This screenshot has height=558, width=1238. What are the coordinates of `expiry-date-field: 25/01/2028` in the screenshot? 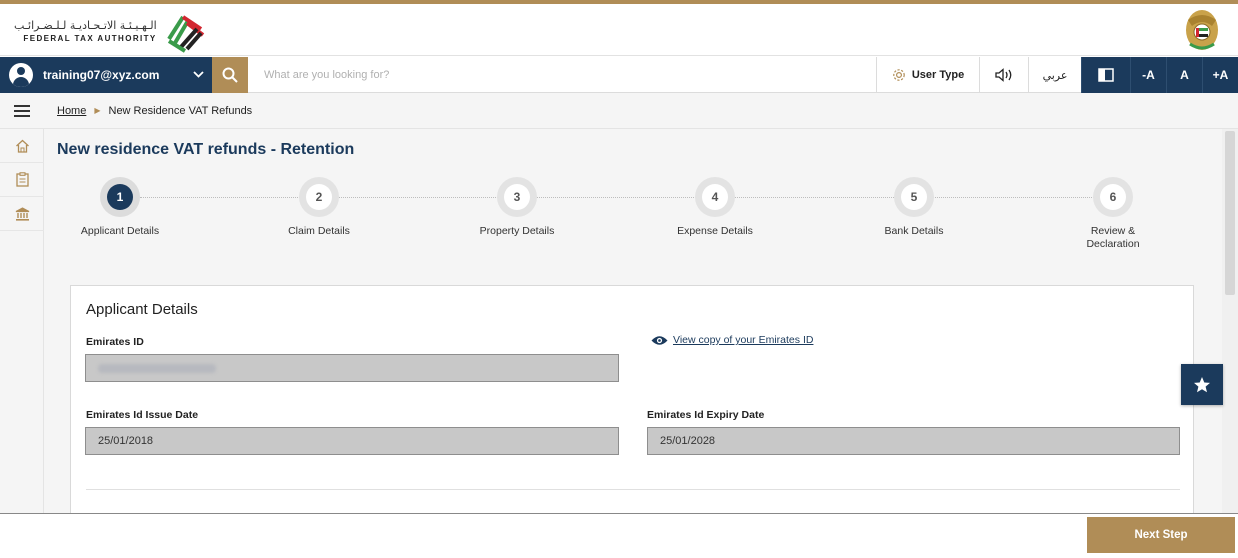 It's located at (913, 441).